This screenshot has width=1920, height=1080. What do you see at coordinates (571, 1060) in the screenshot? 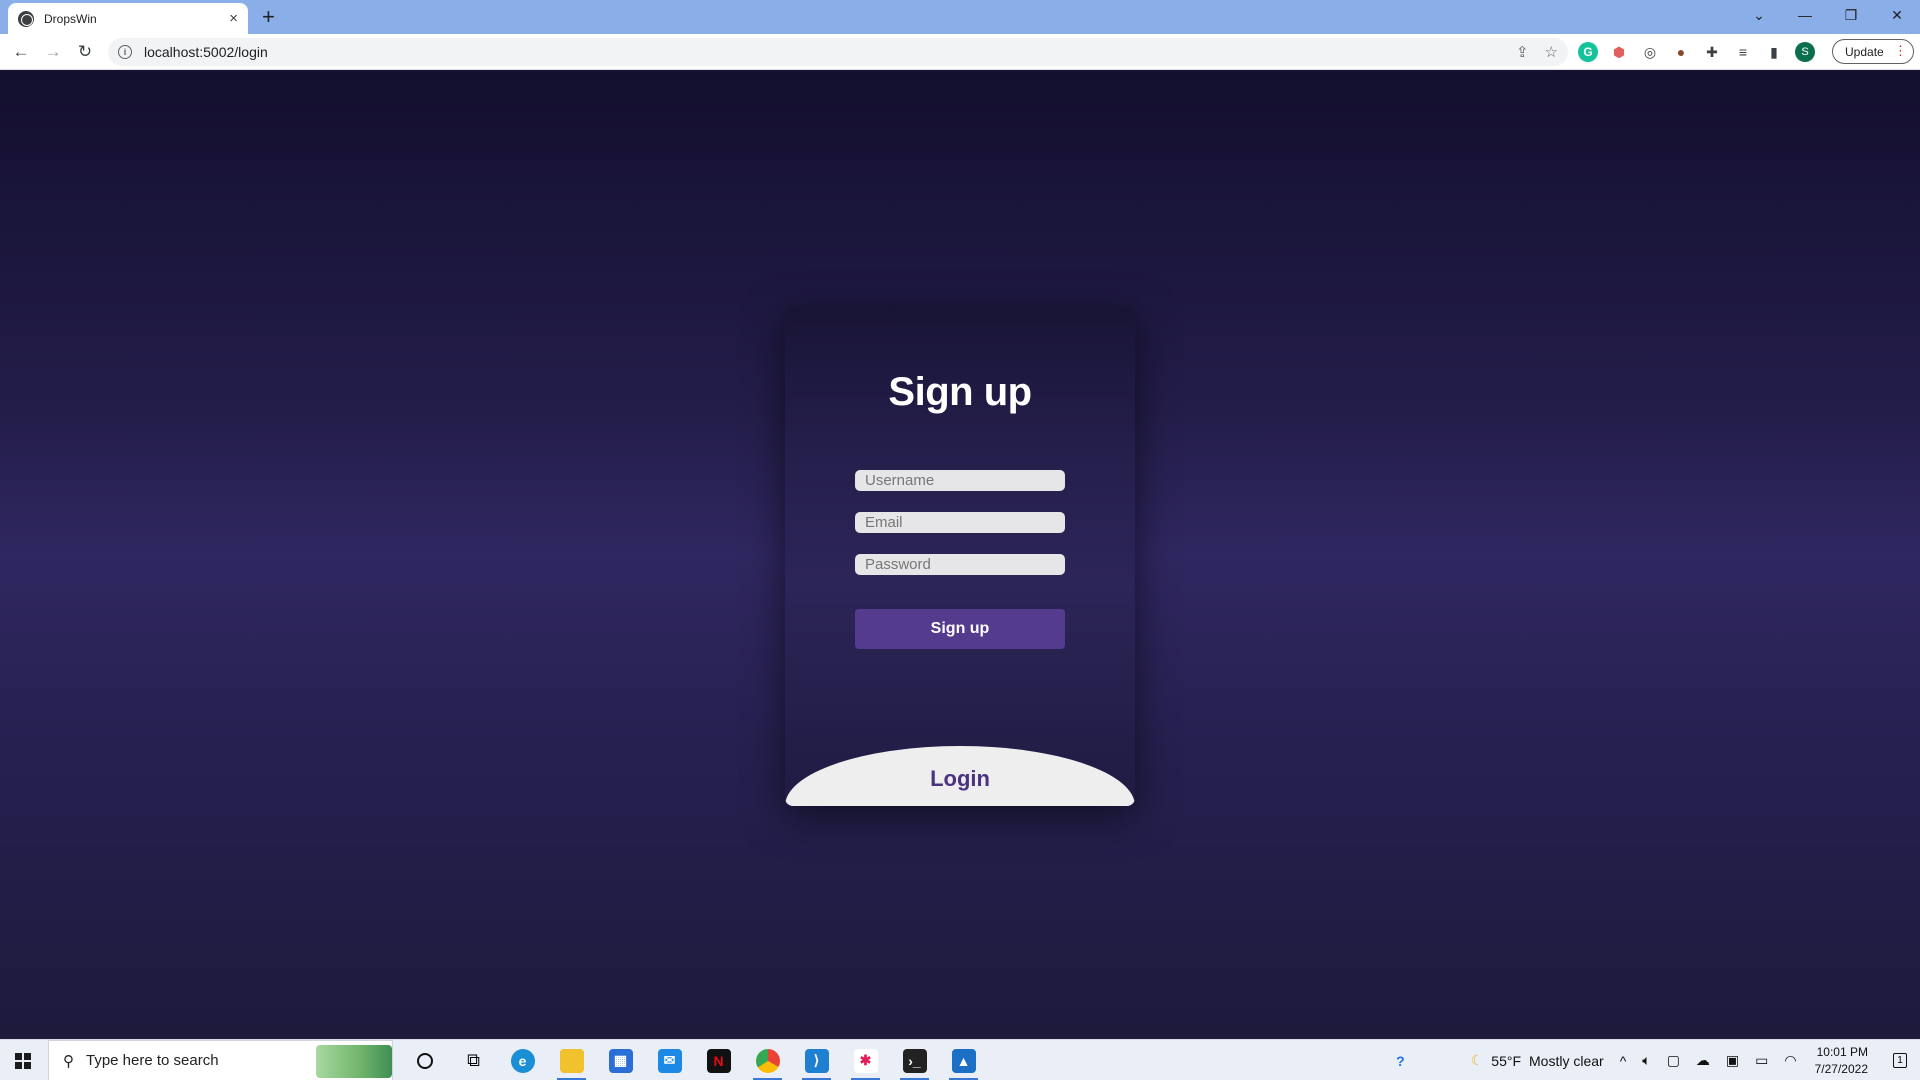
I see `explorer-icon` at bounding box center [571, 1060].